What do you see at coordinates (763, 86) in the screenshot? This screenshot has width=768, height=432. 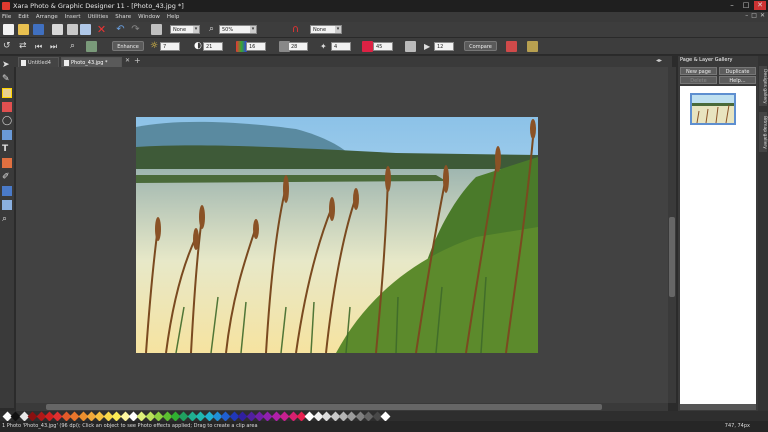 I see `designs-gallery-tab: Designs gallery` at bounding box center [763, 86].